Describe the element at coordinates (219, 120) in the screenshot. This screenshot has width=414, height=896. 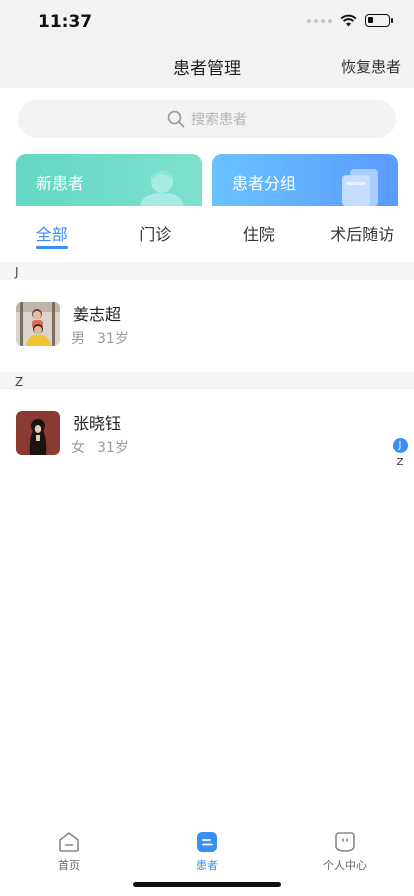
I see `search-placeholder: 搜索患者` at that location.